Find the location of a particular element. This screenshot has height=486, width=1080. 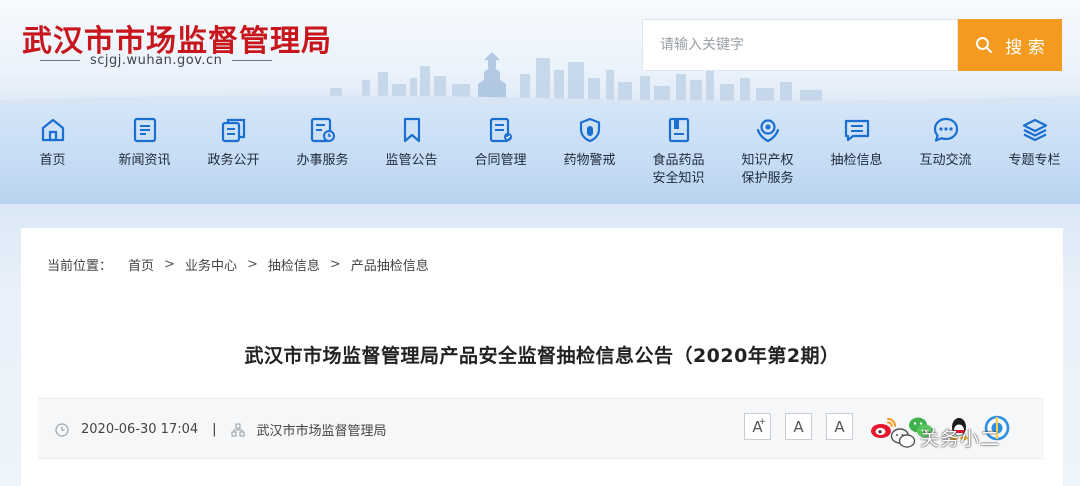

home-icon is located at coordinates (52, 130).